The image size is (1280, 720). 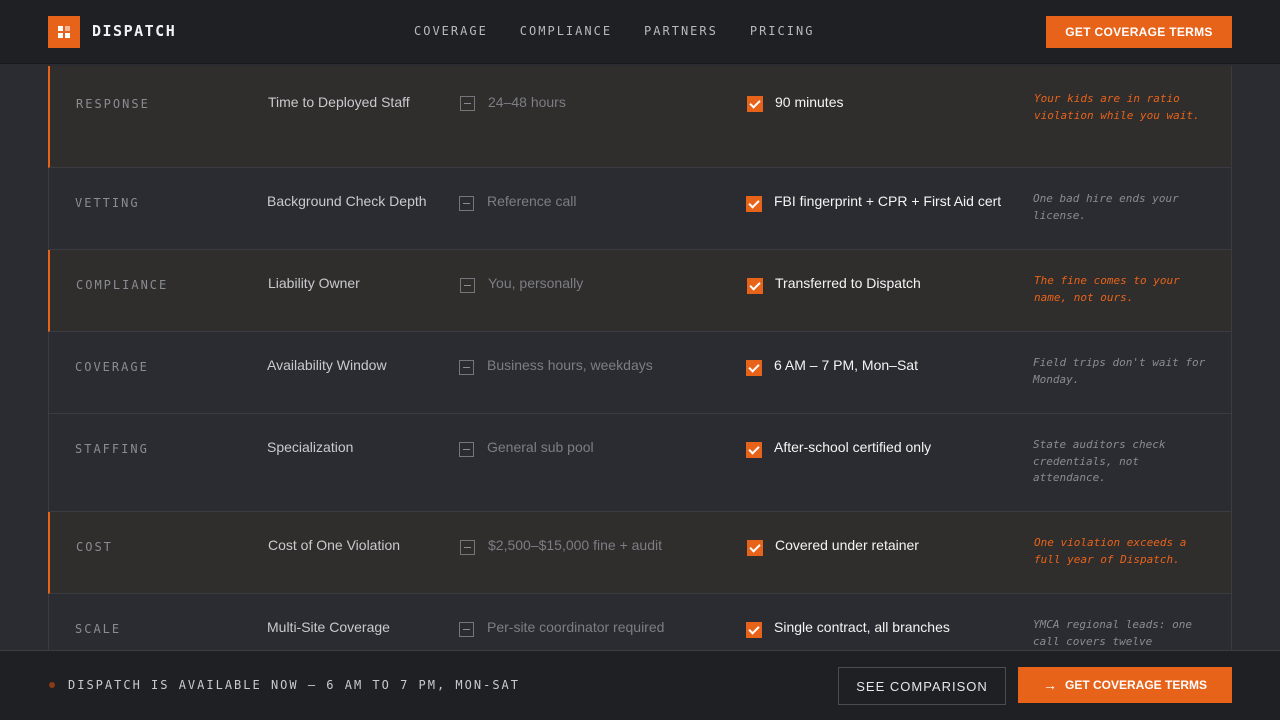 What do you see at coordinates (52, 685) in the screenshot?
I see `status-dot-icon` at bounding box center [52, 685].